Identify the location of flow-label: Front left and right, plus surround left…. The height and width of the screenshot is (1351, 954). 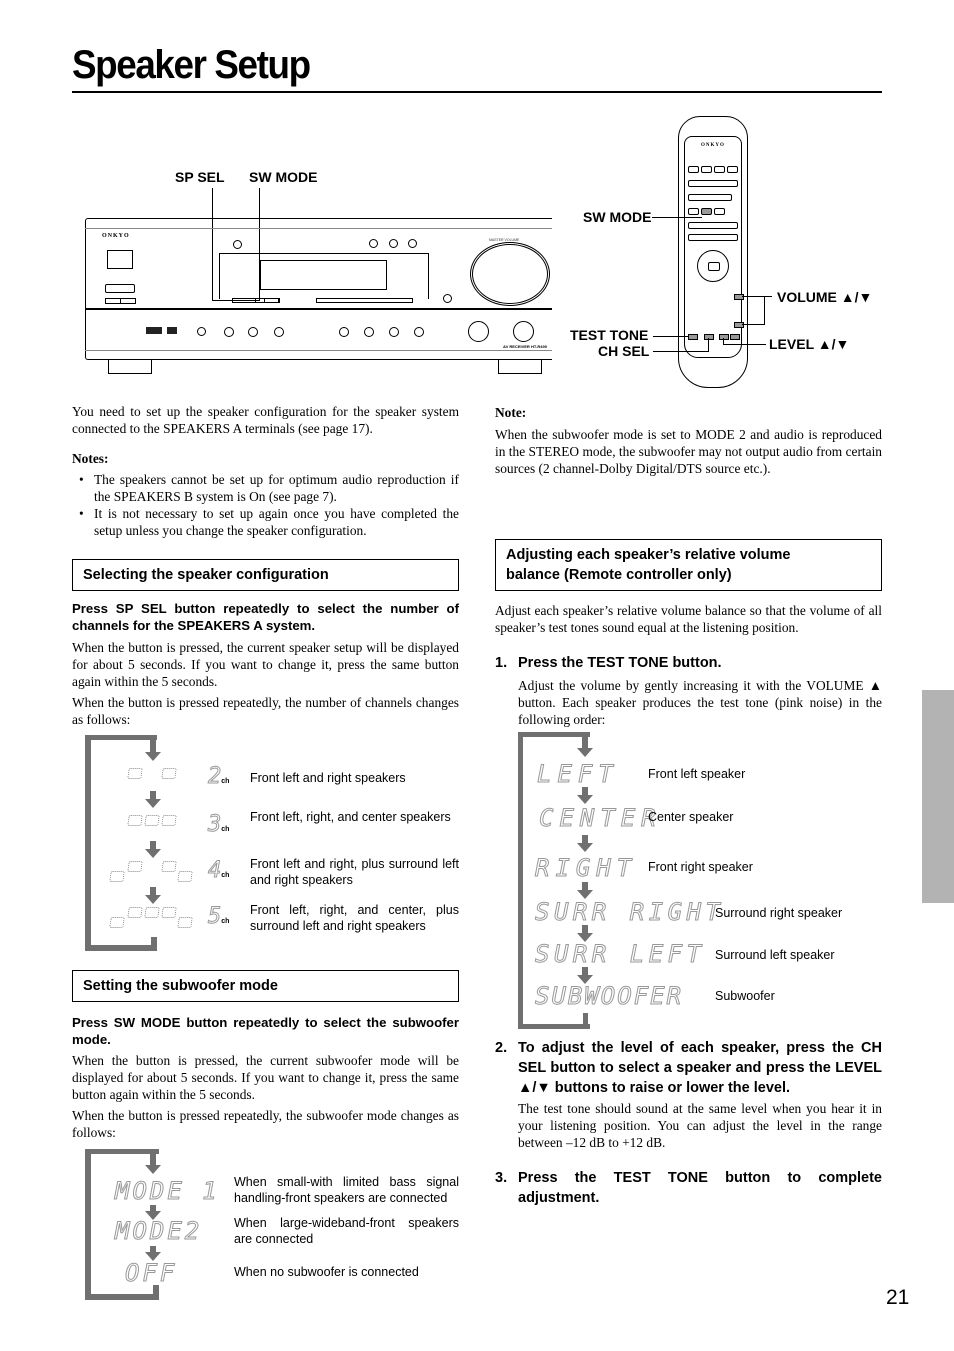
(354, 872).